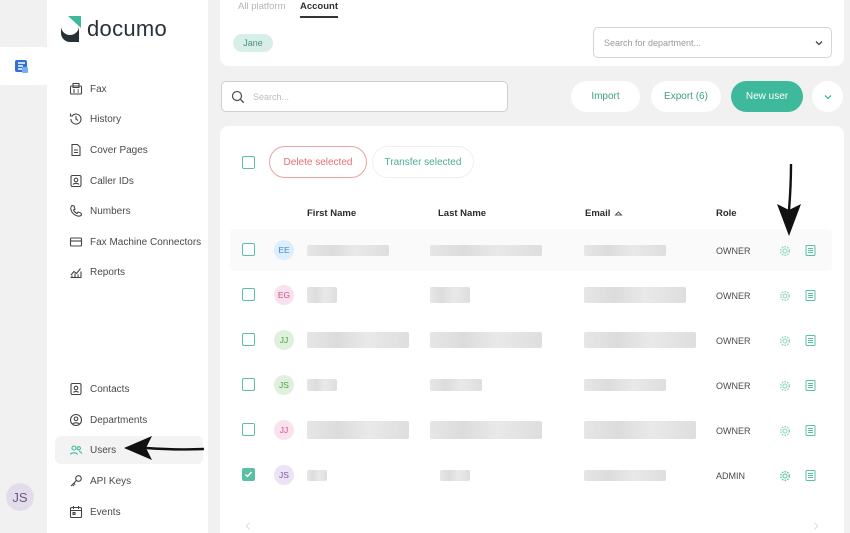 The width and height of the screenshot is (850, 533). Describe the element at coordinates (146, 242) in the screenshot. I see `sidebar-item-label: Fax Machine Connectors` at that location.